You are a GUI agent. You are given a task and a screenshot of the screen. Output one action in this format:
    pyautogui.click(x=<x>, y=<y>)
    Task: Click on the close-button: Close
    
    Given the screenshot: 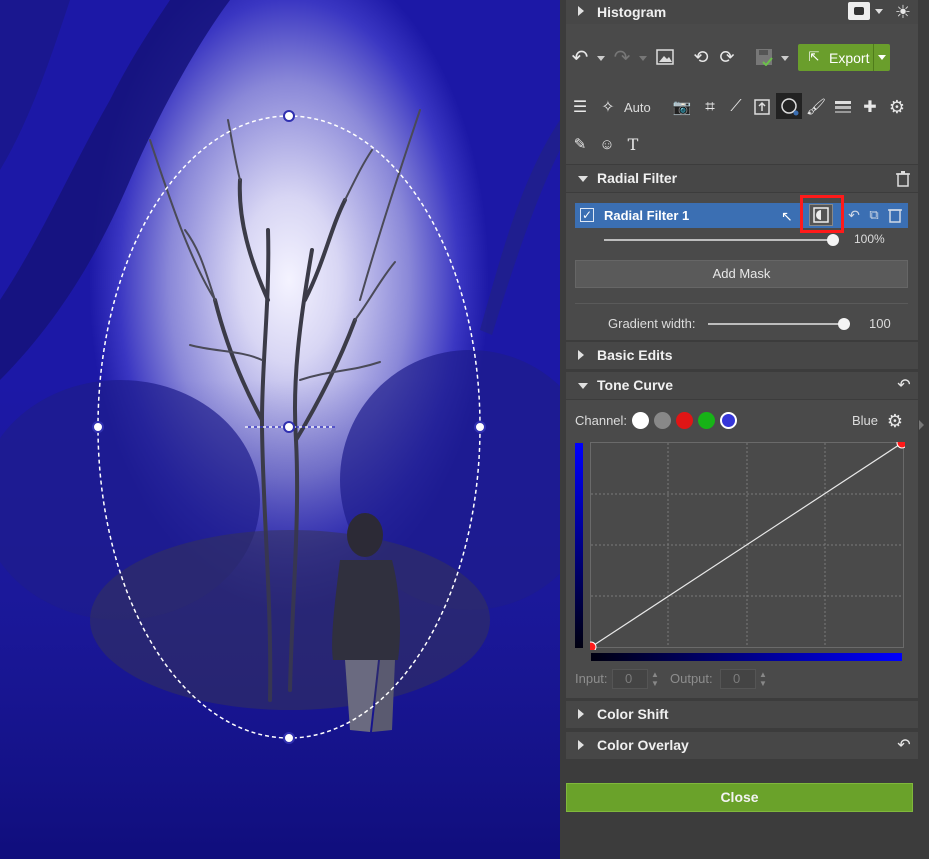 What is the action you would take?
    pyautogui.click(x=739, y=797)
    